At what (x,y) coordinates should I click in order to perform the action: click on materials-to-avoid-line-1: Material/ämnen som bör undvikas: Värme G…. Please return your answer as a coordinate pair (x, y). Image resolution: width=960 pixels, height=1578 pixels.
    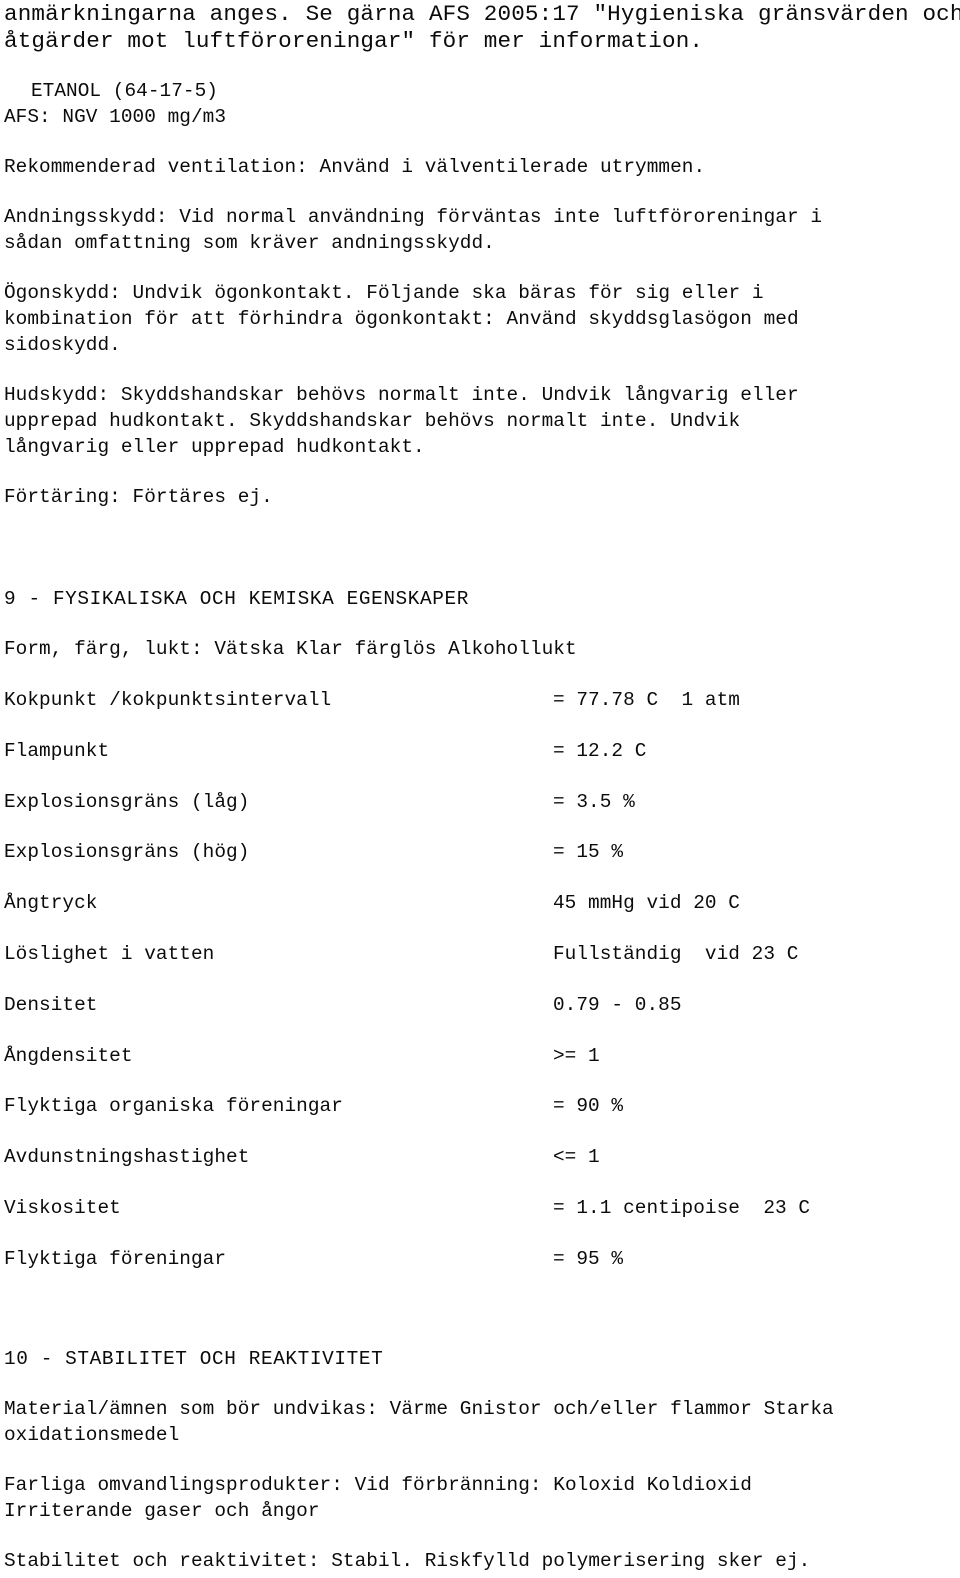
    Looking at the image, I should click on (419, 1409).